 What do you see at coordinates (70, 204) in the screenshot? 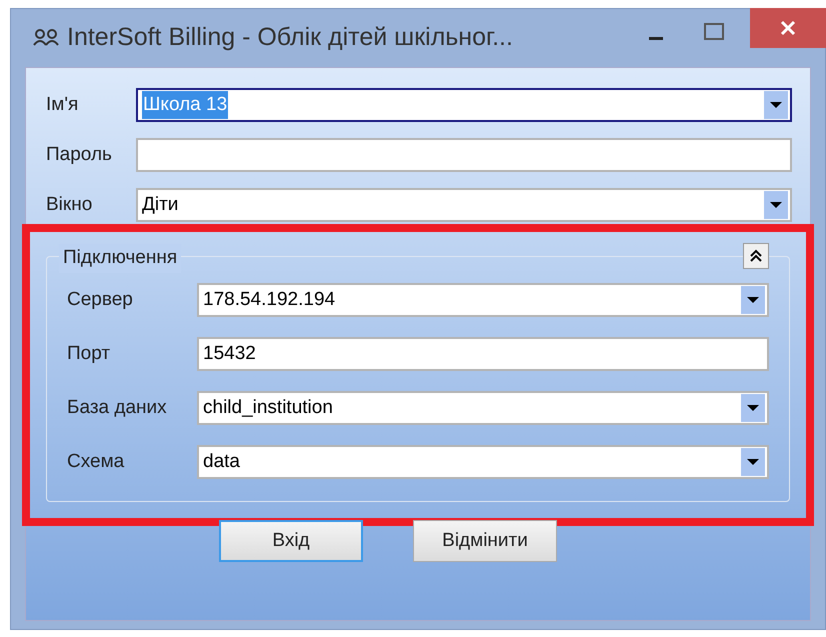
I see `field-label: Вікно` at bounding box center [70, 204].